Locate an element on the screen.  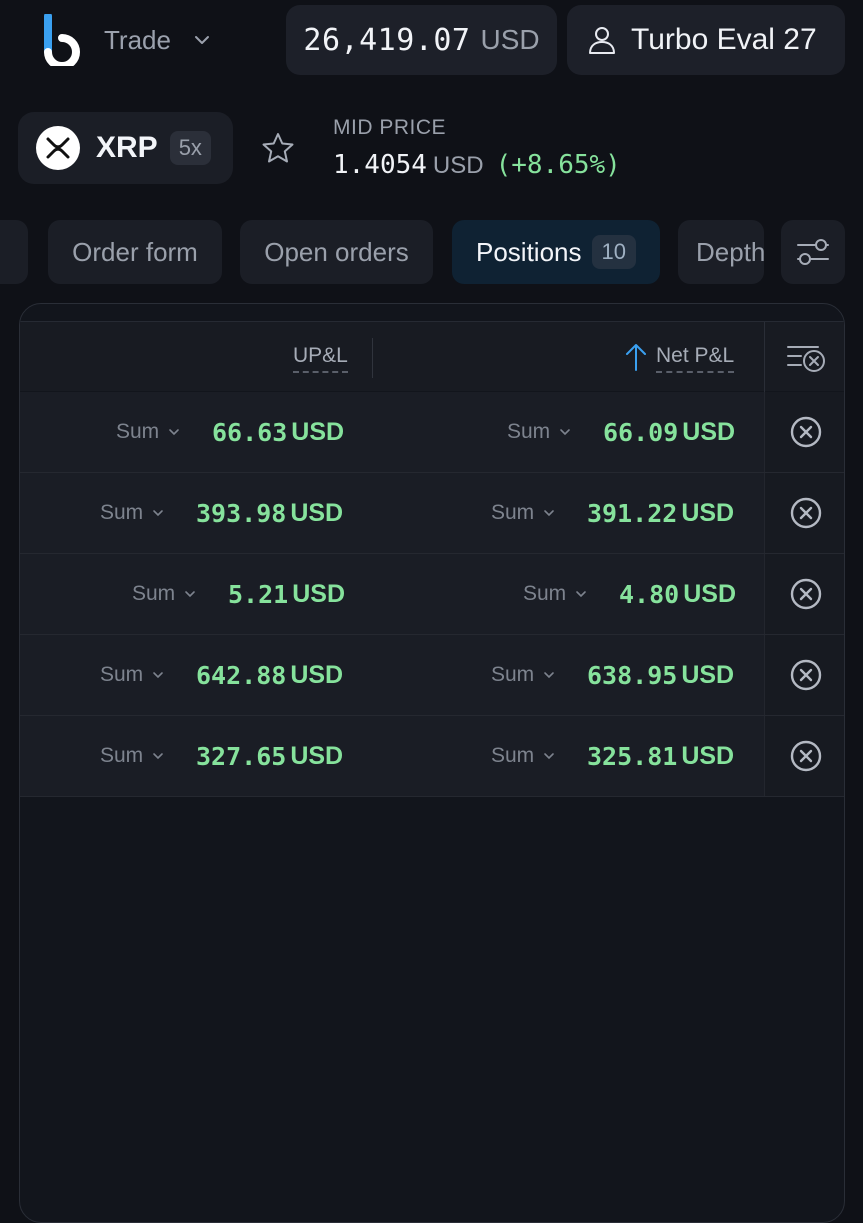
tab-positions: Positions 10 is located at coordinates (556, 252).